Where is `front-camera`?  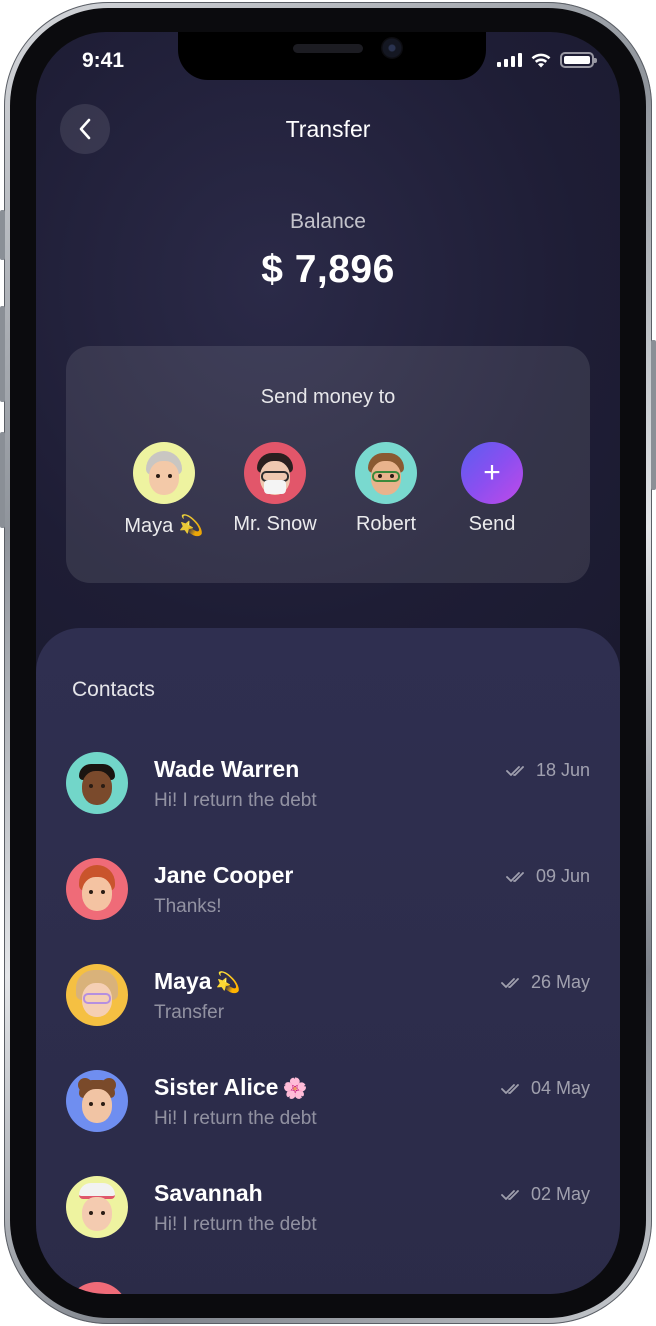 front-camera is located at coordinates (392, 48).